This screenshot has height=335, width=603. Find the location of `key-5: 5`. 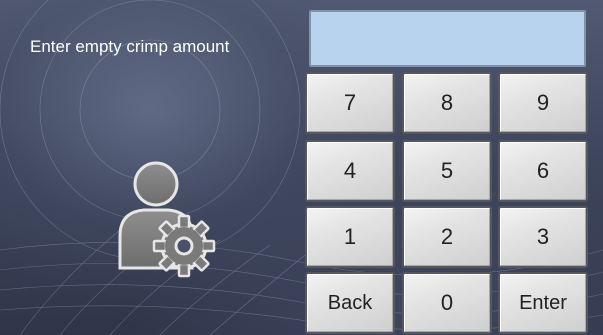

key-5: 5 is located at coordinates (447, 171).